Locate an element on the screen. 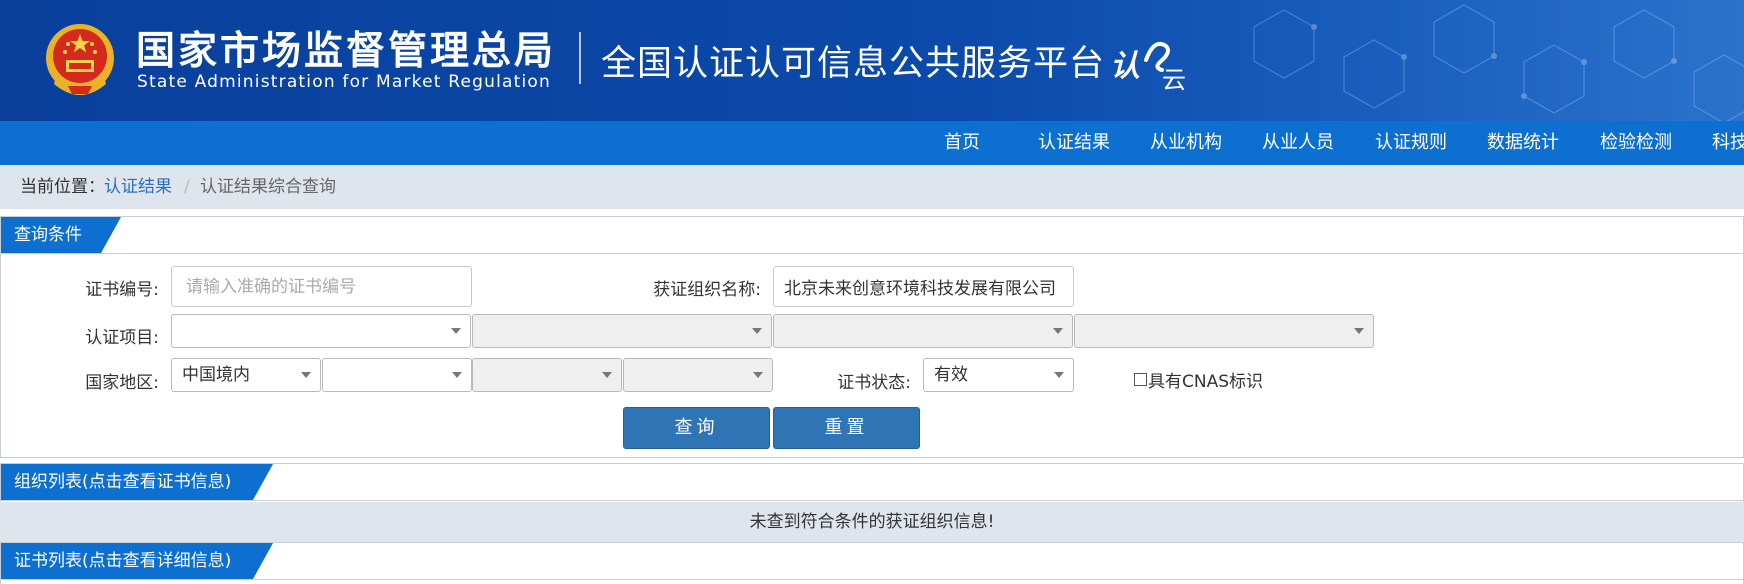  cert-list-panel-header: 证书列表(点击查看详细信息) is located at coordinates (872, 561).